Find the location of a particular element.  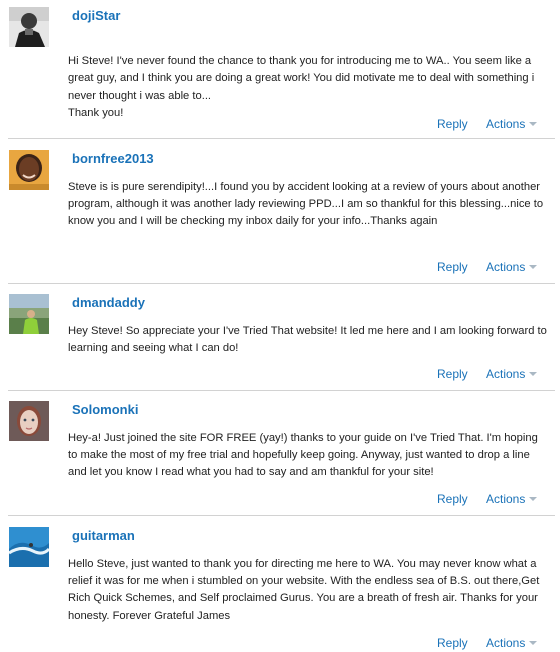

username-link: dojiStar is located at coordinates (96, 15).